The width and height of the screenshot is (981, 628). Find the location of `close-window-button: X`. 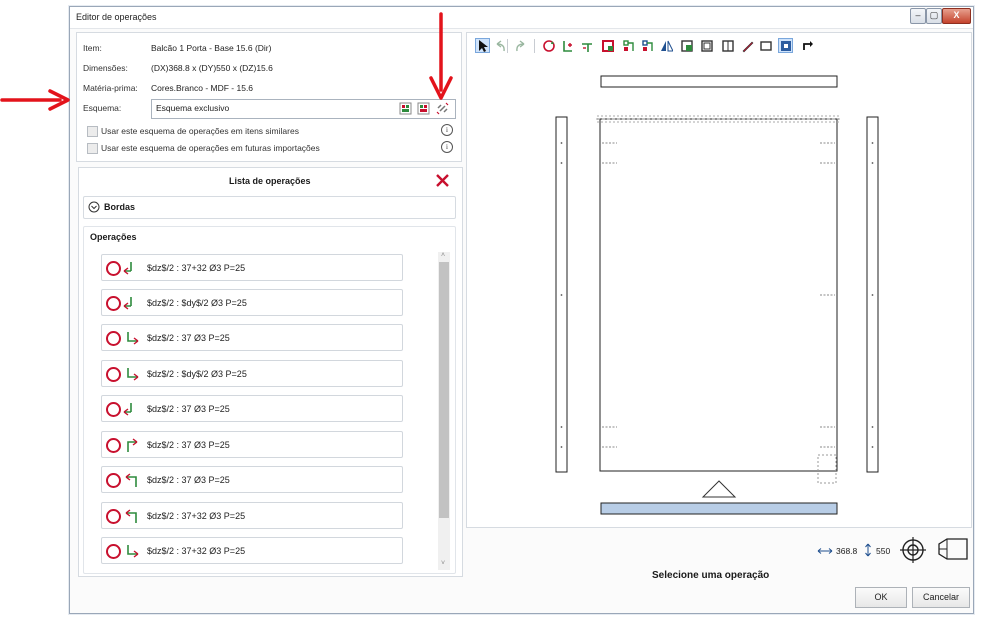

close-window-button: X is located at coordinates (956, 16).